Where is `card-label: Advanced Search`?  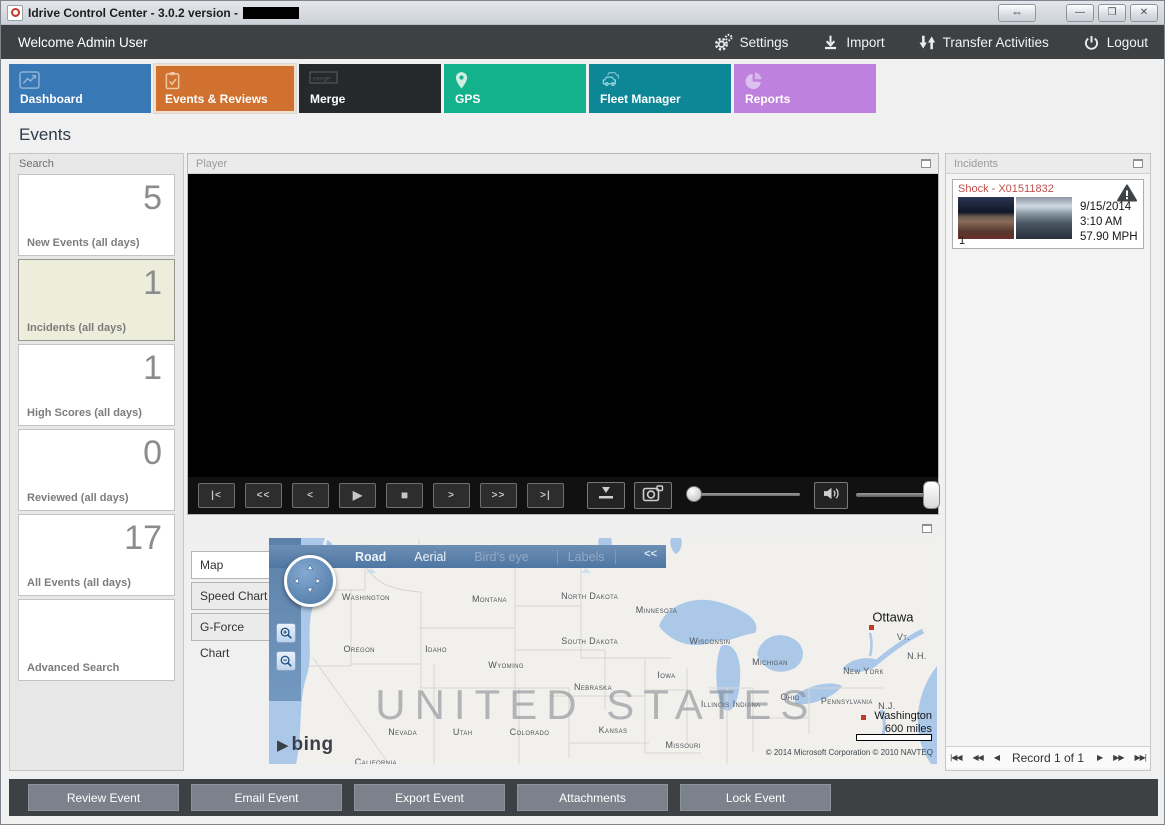 card-label: Advanced Search is located at coordinates (73, 668).